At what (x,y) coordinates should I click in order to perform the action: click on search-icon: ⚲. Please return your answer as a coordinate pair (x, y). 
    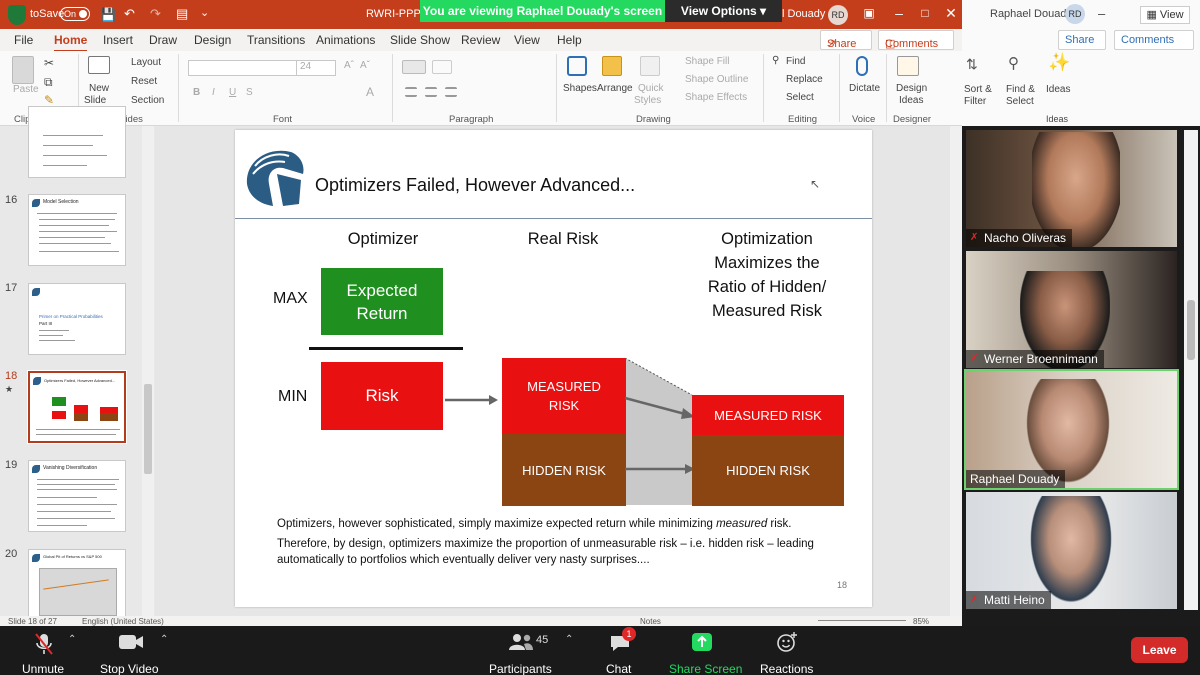
    Looking at the image, I should click on (1013, 63).